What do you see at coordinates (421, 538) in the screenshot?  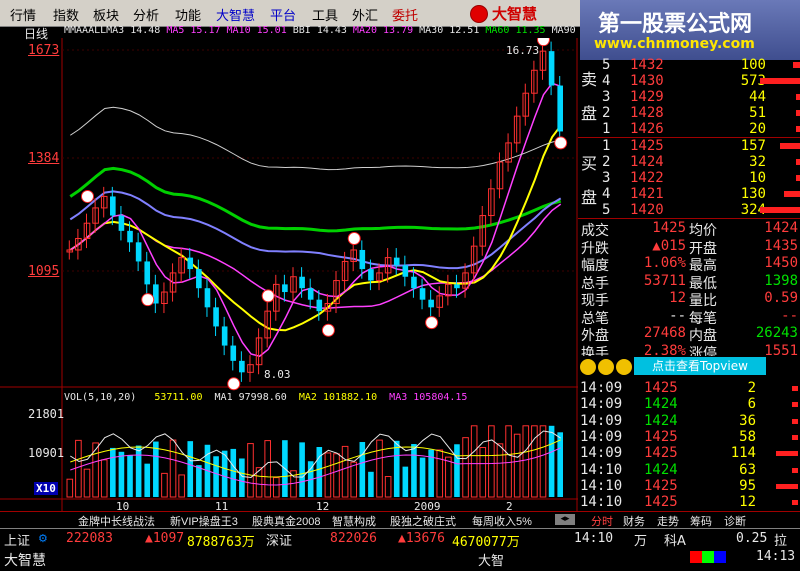 I see `sz-change: ▲13676` at bounding box center [421, 538].